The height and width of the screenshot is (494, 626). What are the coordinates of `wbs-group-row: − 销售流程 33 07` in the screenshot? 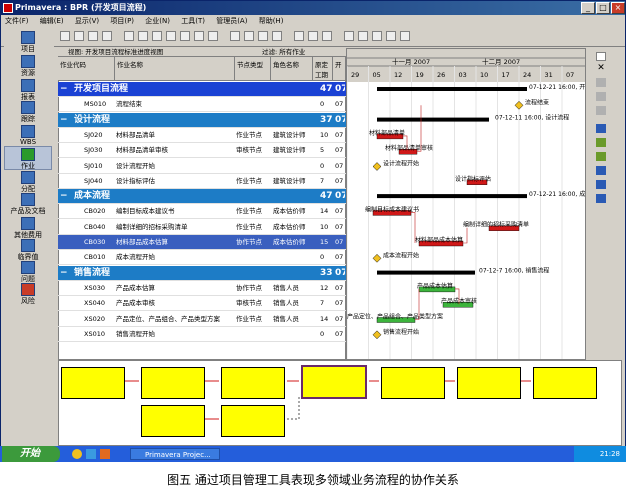 It's located at (202, 273).